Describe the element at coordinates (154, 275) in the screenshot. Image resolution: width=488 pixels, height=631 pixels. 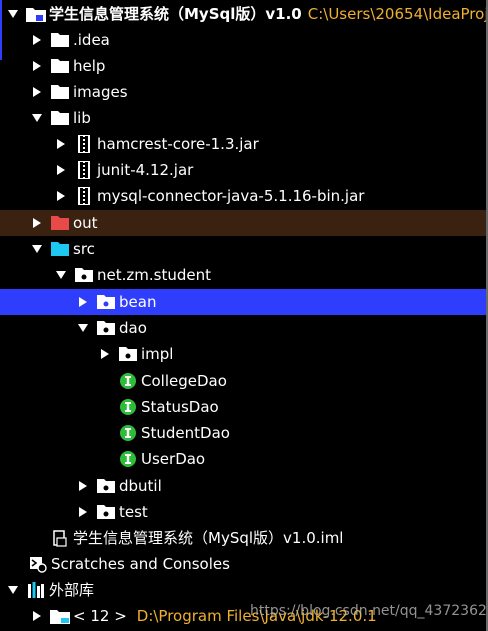
I see `tree-label-package: net.zm.student` at that location.